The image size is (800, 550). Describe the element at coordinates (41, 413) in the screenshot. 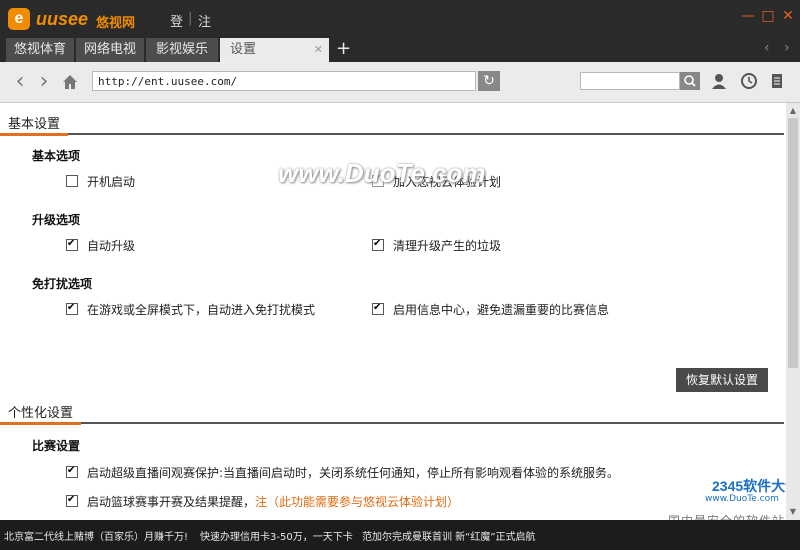

I see `personal-settings-title: 个性化设置` at that location.